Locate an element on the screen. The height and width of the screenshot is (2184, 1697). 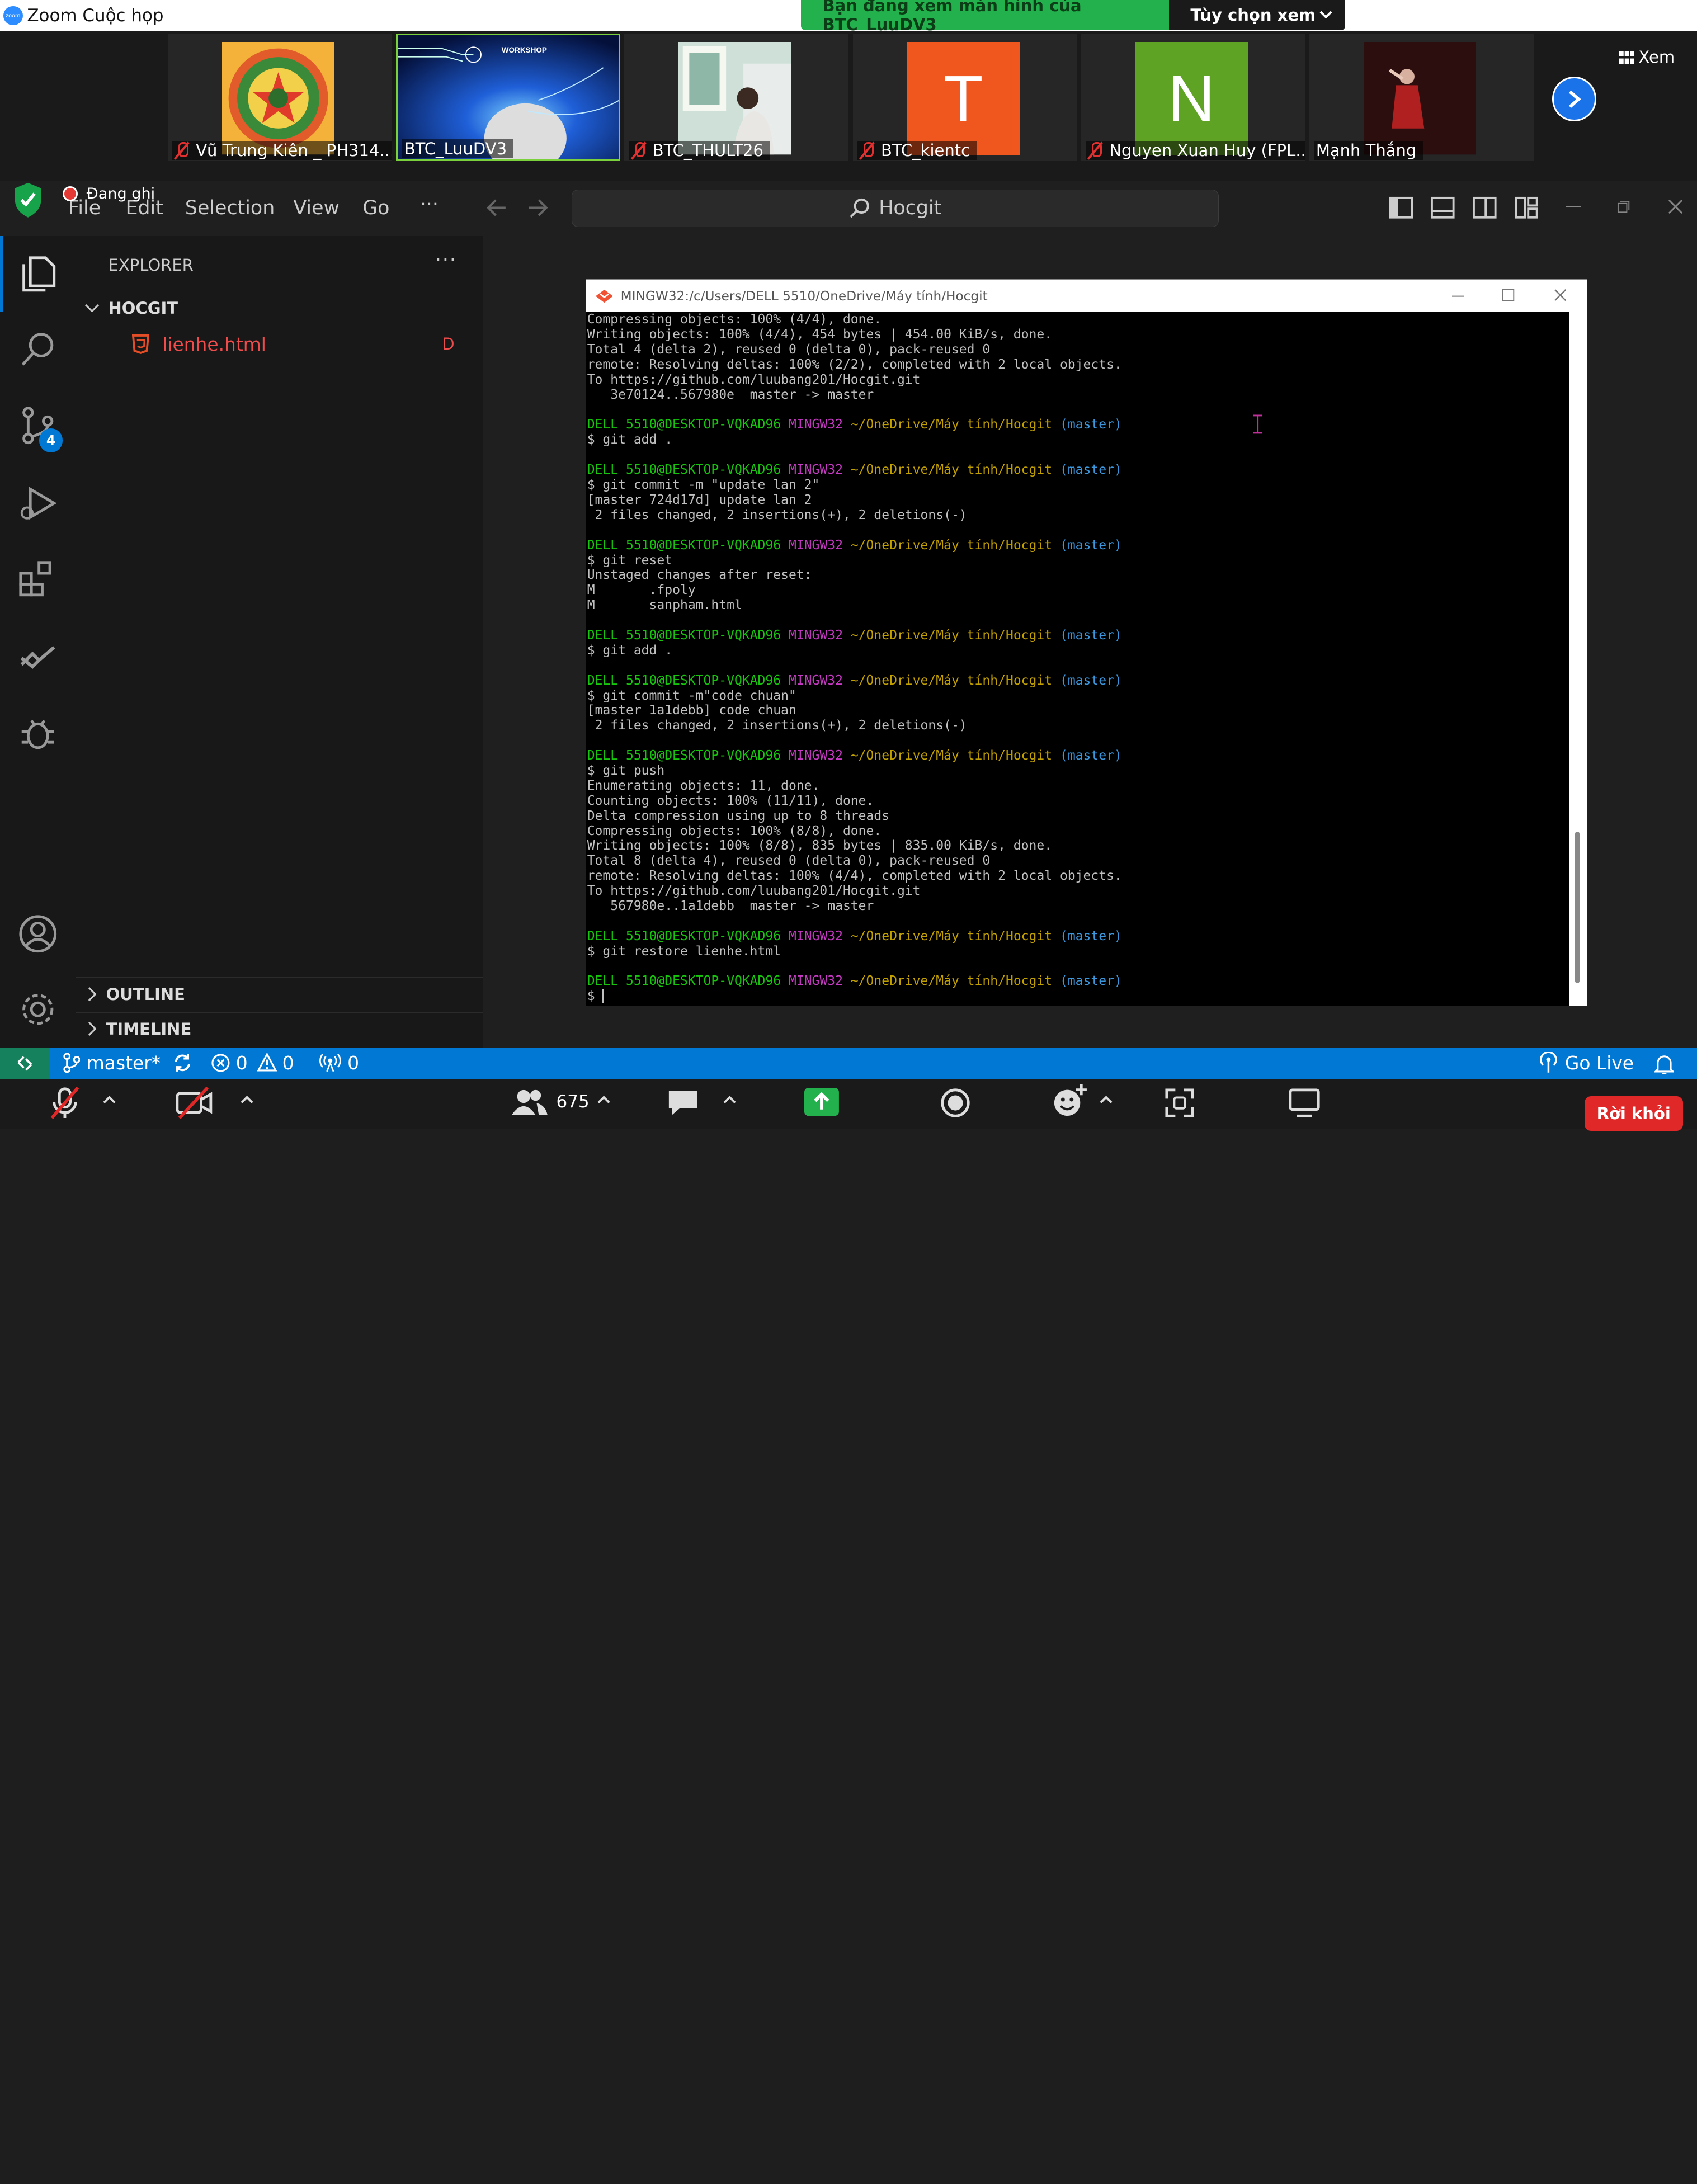
record-icon is located at coordinates (955, 1103).